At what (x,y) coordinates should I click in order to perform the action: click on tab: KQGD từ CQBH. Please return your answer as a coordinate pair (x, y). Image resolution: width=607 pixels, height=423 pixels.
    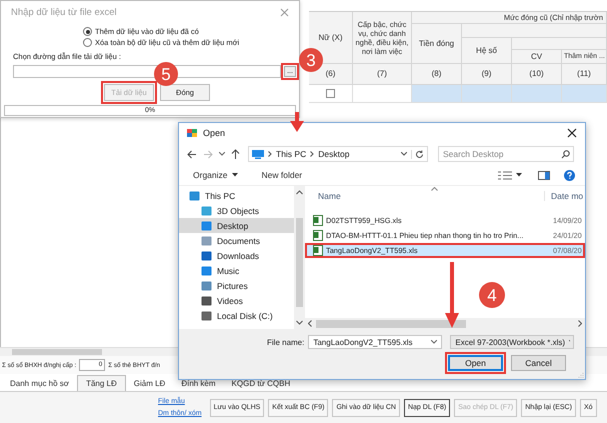
    Looking at the image, I should click on (261, 383).